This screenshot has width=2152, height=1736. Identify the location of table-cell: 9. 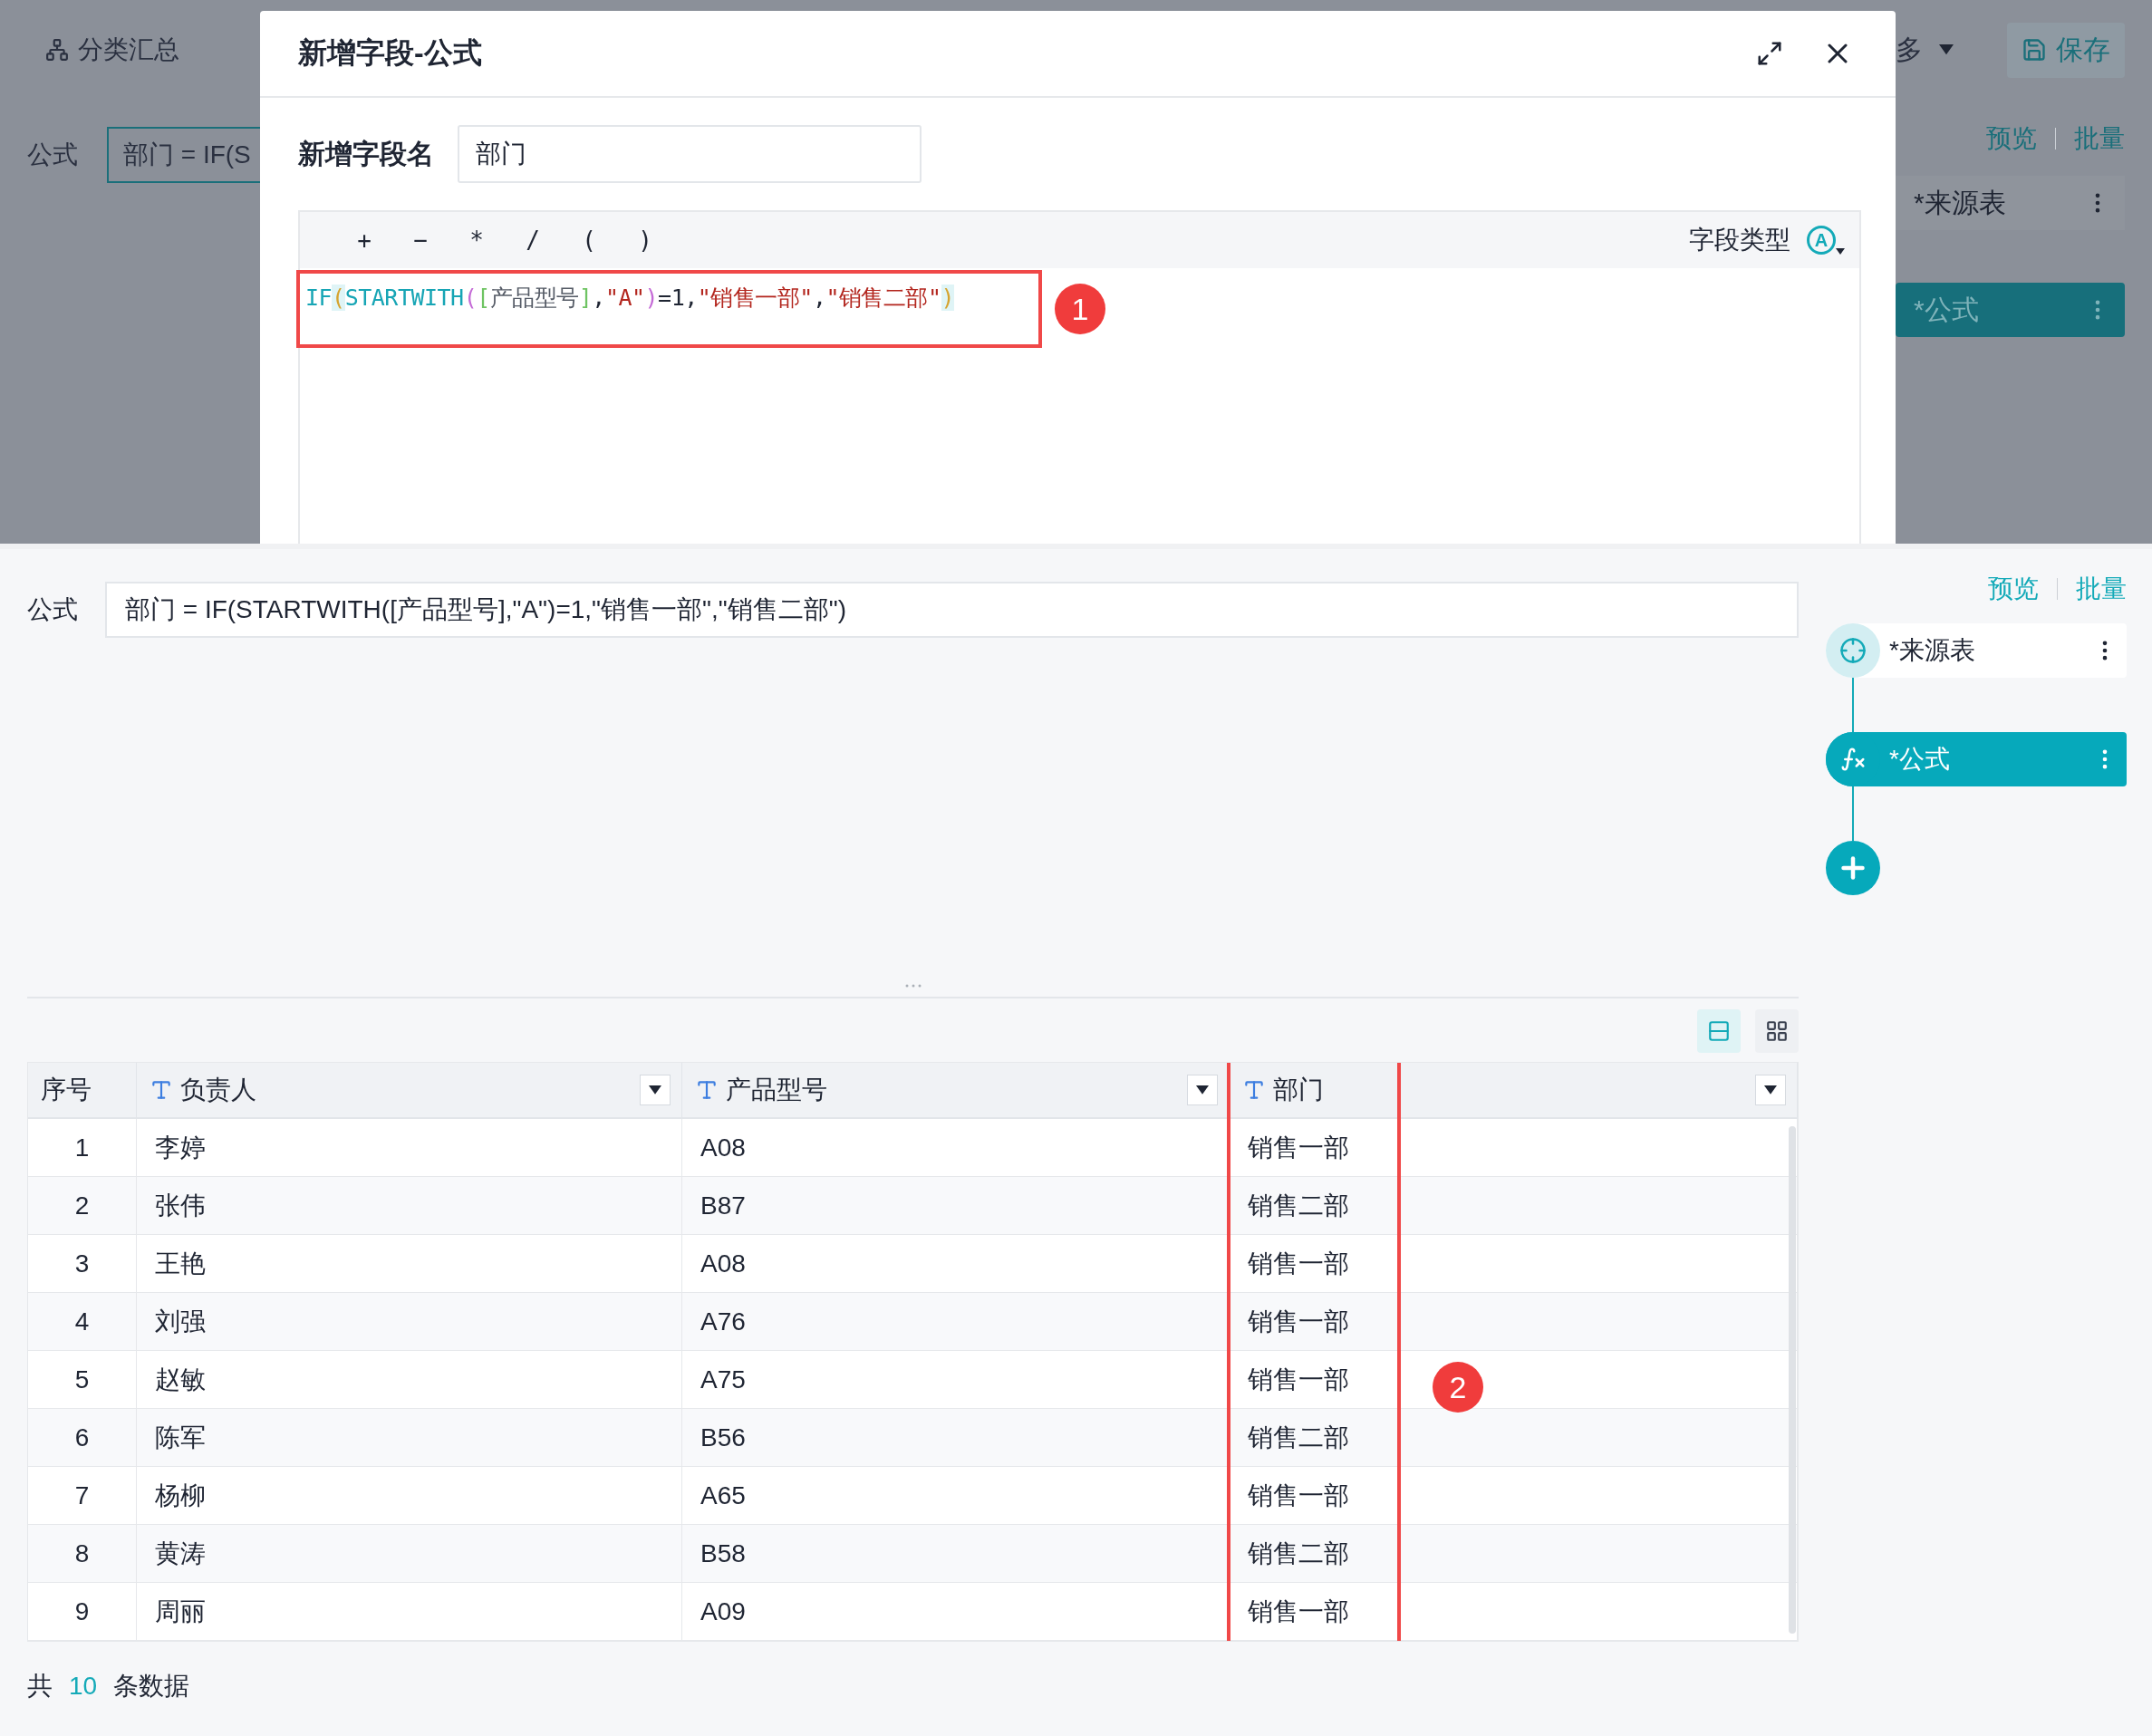
(82, 1612).